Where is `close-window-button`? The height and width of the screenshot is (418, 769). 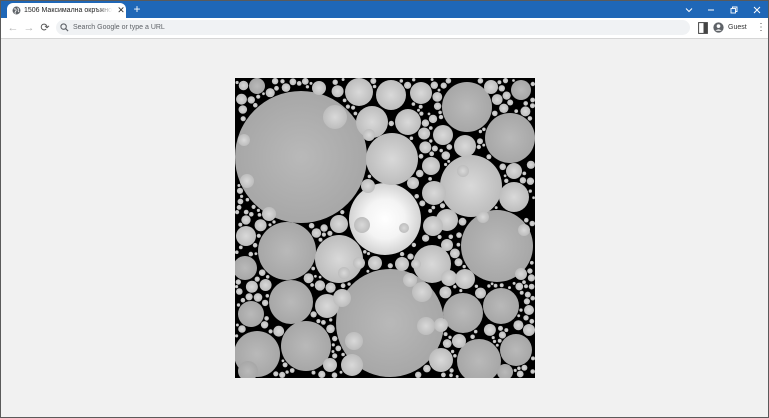
close-window-button is located at coordinates (757, 9).